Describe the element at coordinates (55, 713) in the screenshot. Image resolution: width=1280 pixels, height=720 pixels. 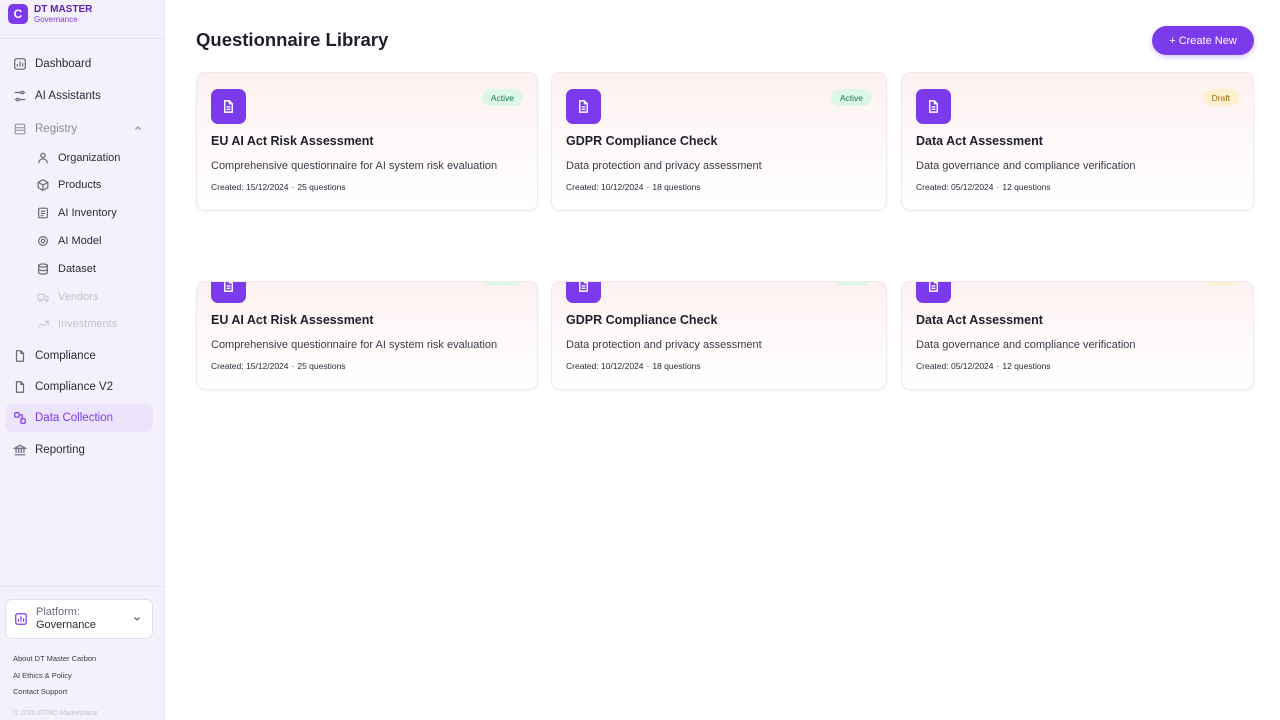
I see `copyright: © 2025 DTMC Marketplace` at that location.